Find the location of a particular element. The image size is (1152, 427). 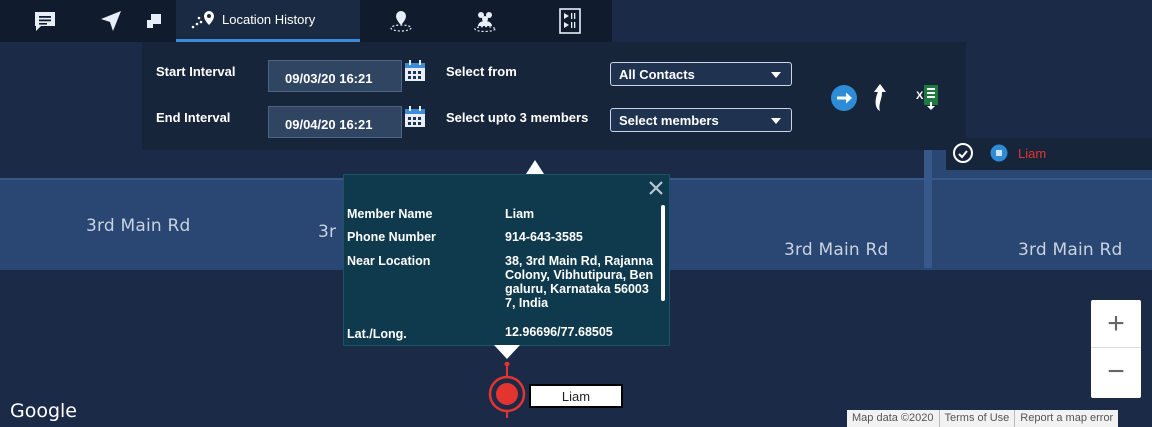

marker-label: Liam is located at coordinates (576, 396).